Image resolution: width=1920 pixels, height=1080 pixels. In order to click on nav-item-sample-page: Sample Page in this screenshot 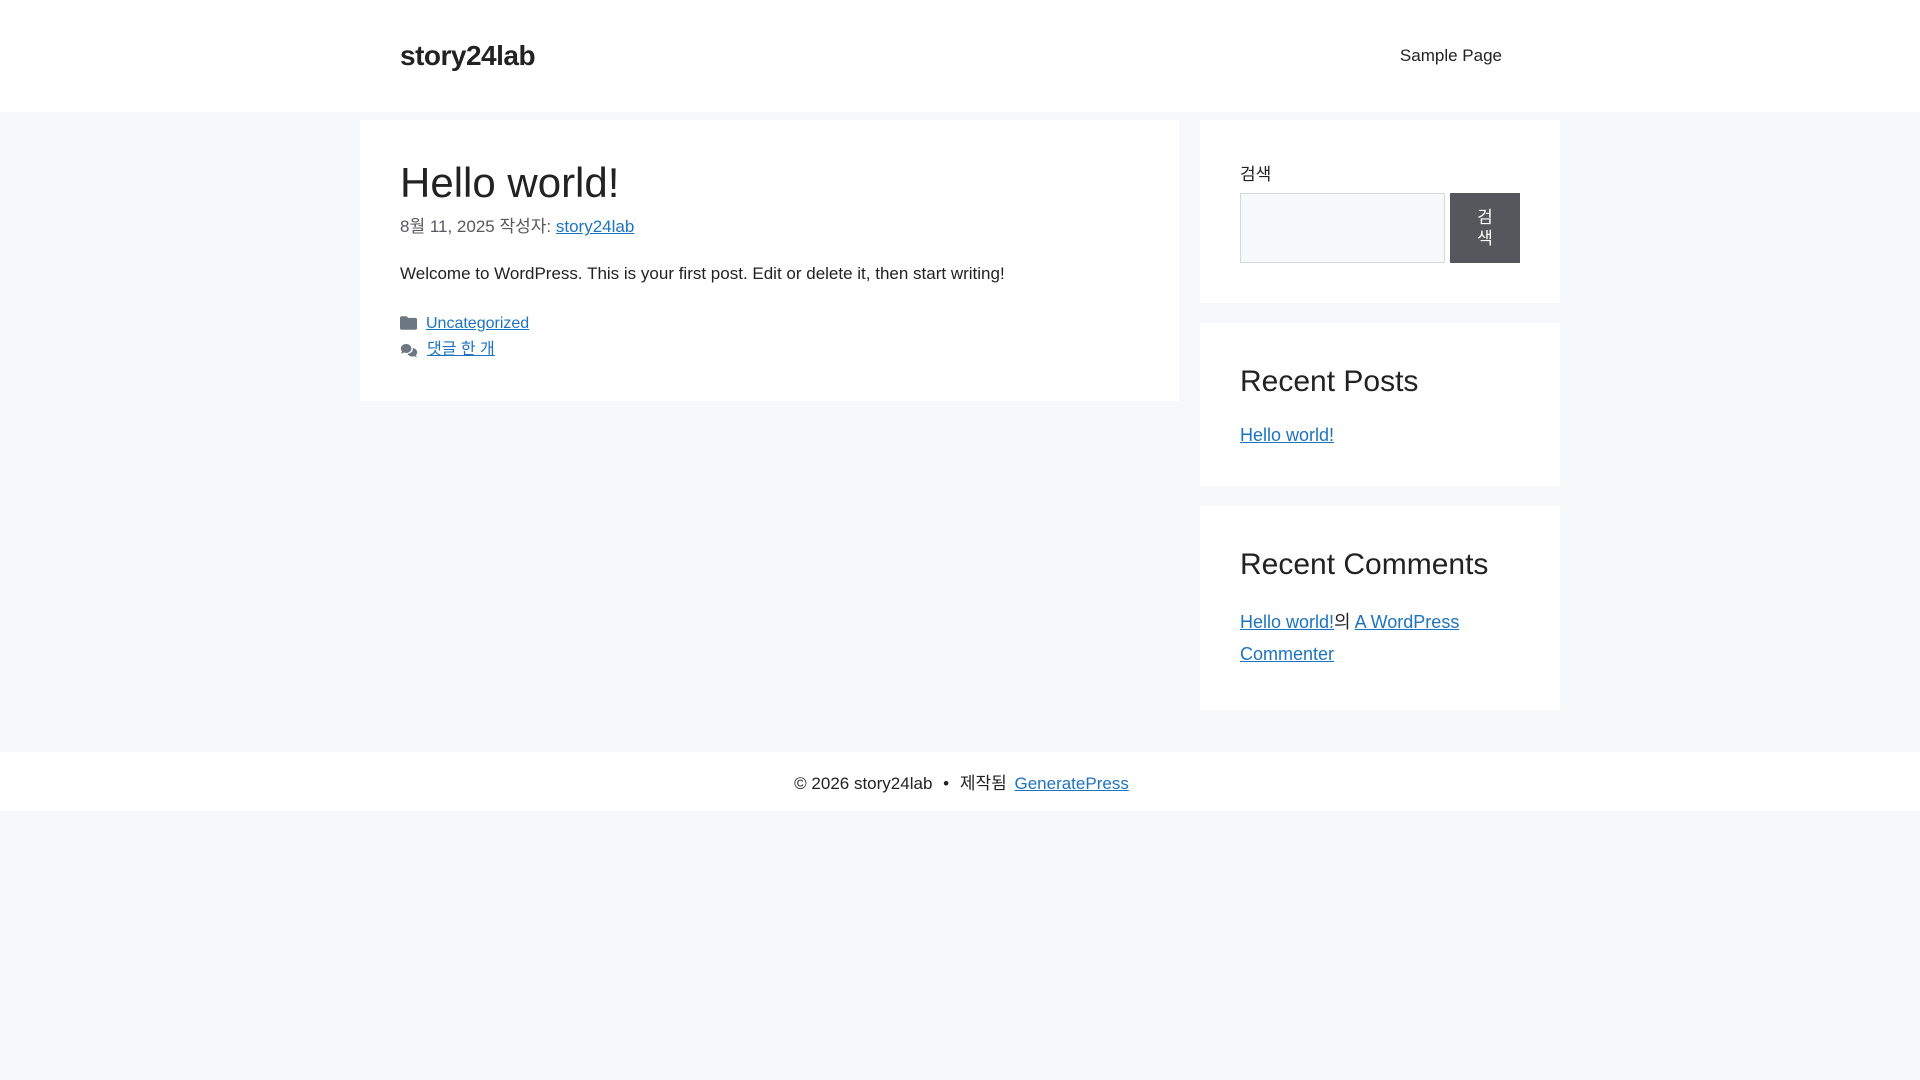, I will do `click(1451, 55)`.